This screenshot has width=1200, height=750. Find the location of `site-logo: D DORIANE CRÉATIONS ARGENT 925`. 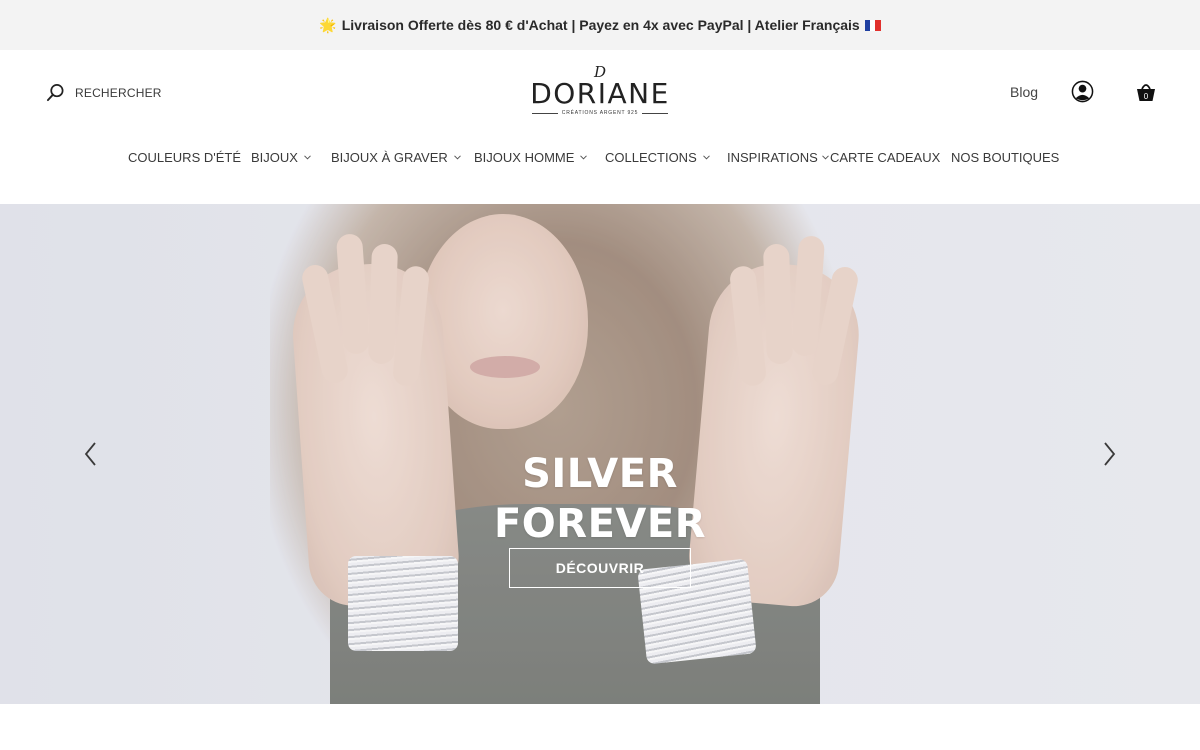

site-logo: D DORIANE CRÉATIONS ARGENT 925 is located at coordinates (600, 91).